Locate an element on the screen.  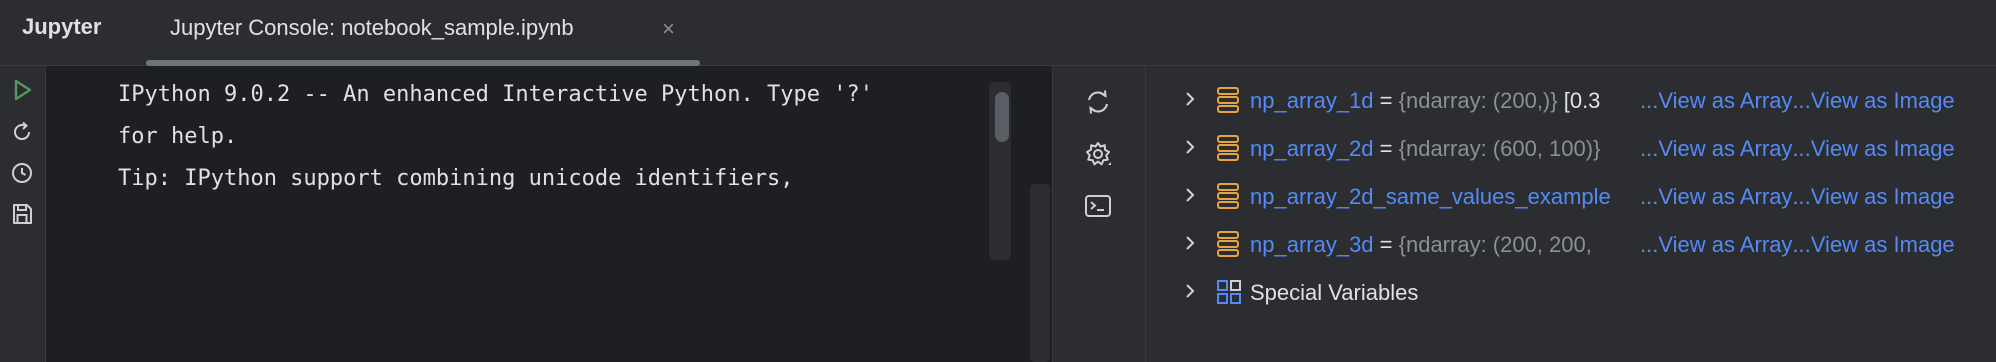
console-line: for help. is located at coordinates (178, 136).